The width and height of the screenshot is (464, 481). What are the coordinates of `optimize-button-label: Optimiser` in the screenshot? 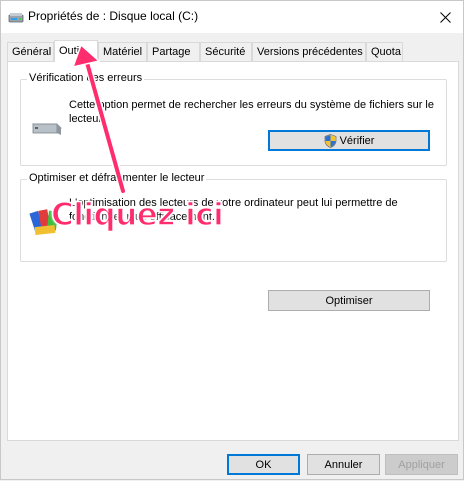 It's located at (349, 300).